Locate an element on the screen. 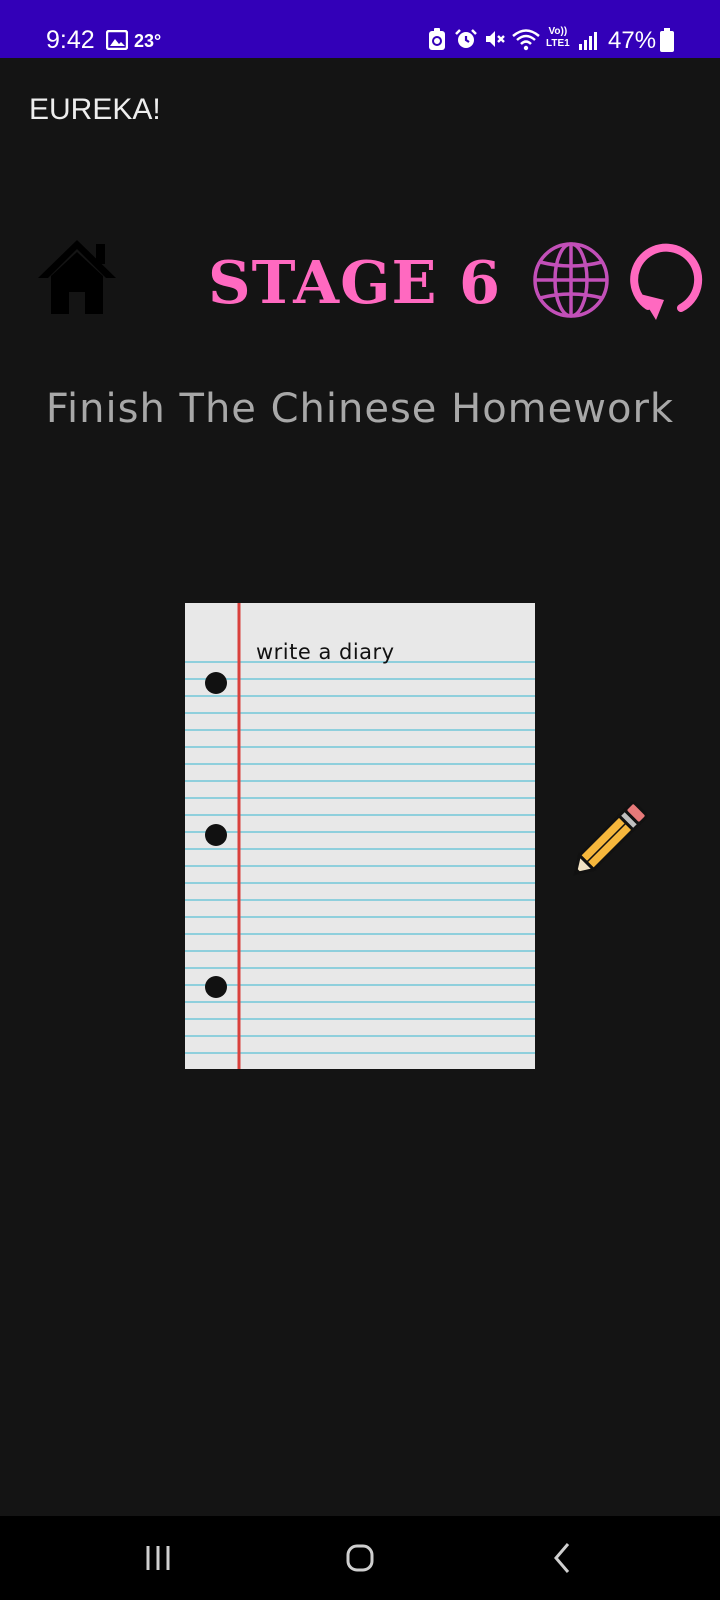 The height and width of the screenshot is (1600, 720). status-time: 9:42 is located at coordinates (70, 40).